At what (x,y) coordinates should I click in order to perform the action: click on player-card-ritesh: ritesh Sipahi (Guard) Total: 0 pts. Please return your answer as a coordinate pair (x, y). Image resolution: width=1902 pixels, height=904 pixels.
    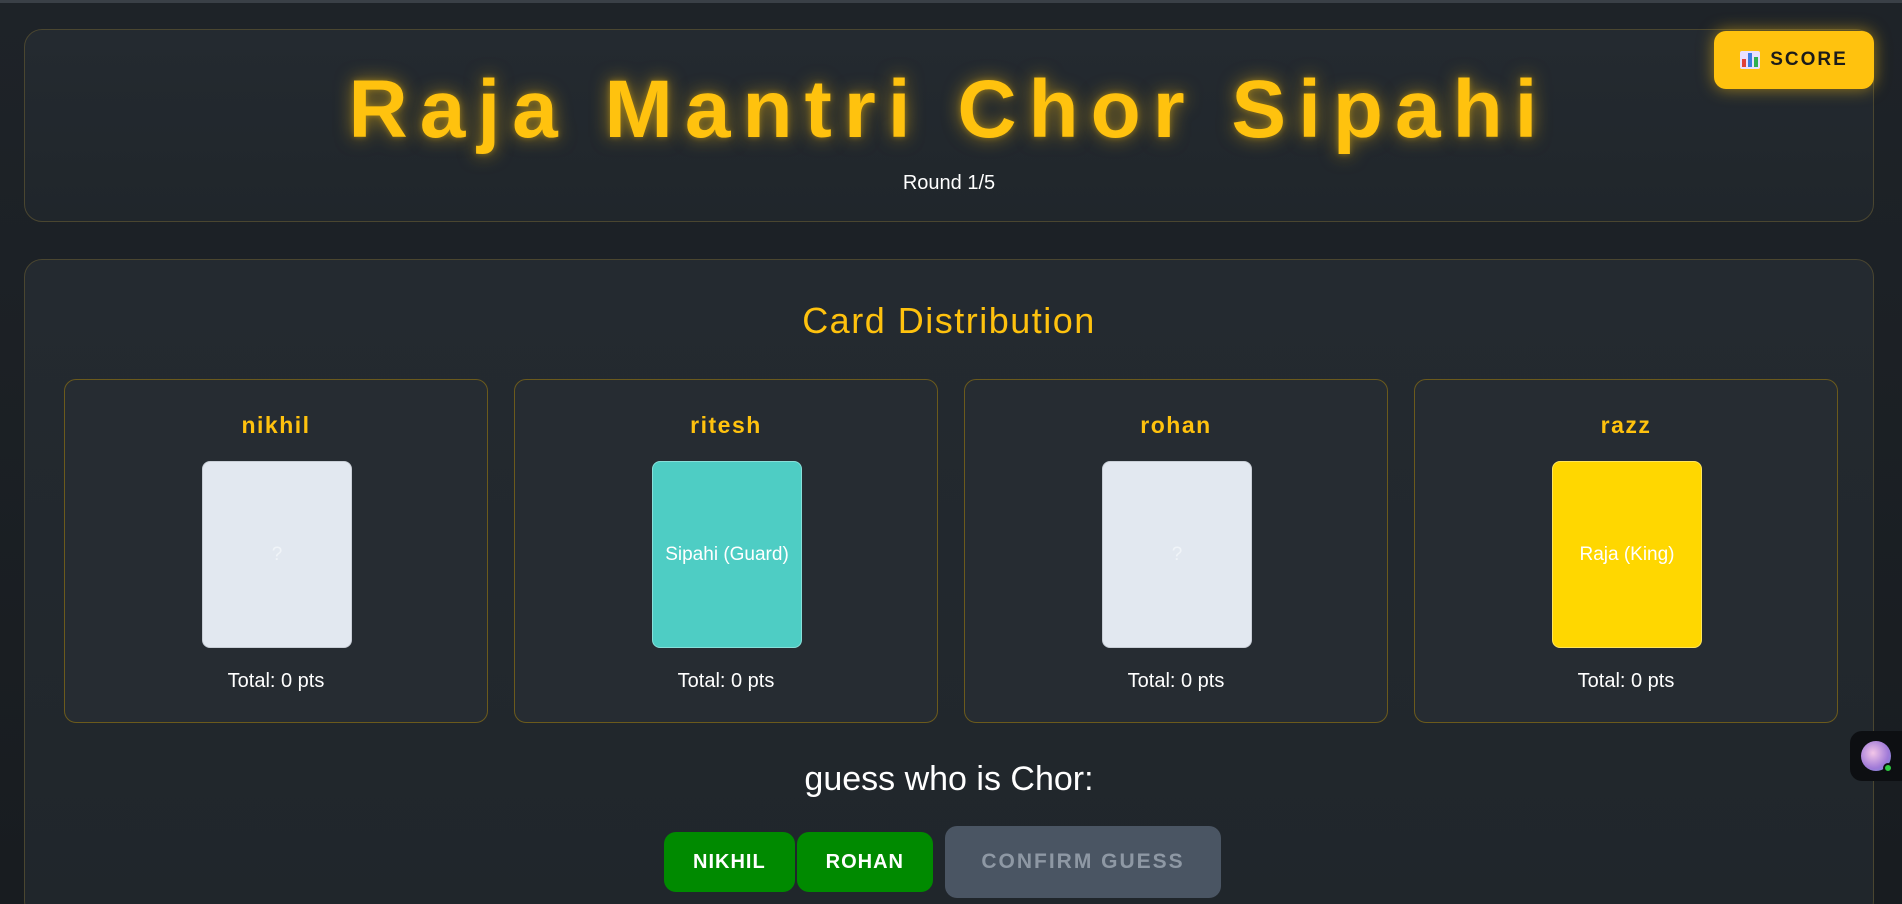
    Looking at the image, I should click on (726, 551).